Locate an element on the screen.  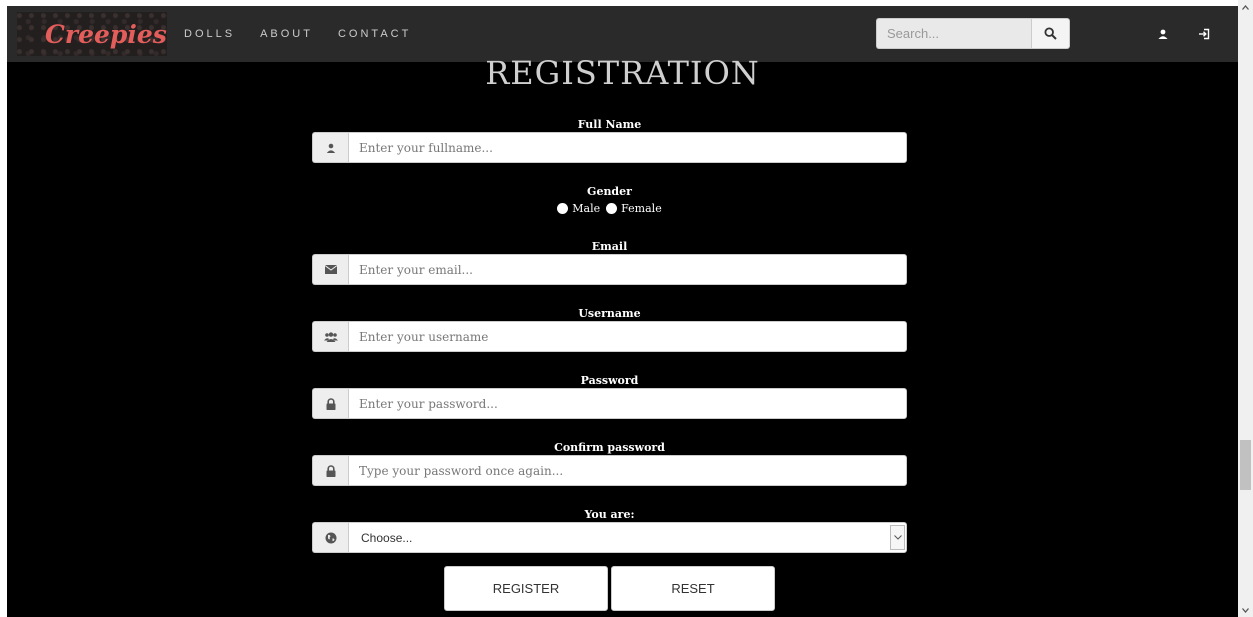
scroll-down-button is located at coordinates (1245, 610).